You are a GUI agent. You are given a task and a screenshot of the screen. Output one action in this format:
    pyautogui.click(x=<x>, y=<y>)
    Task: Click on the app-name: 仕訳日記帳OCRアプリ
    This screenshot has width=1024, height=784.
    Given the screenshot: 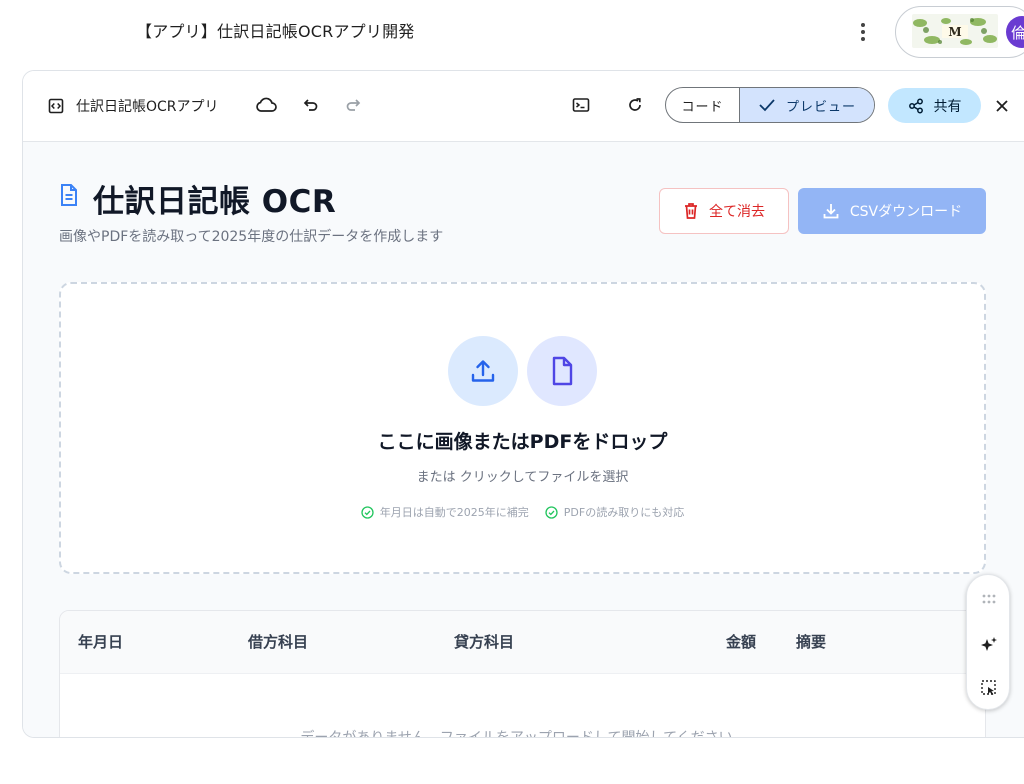 What is the action you would take?
    pyautogui.click(x=147, y=107)
    